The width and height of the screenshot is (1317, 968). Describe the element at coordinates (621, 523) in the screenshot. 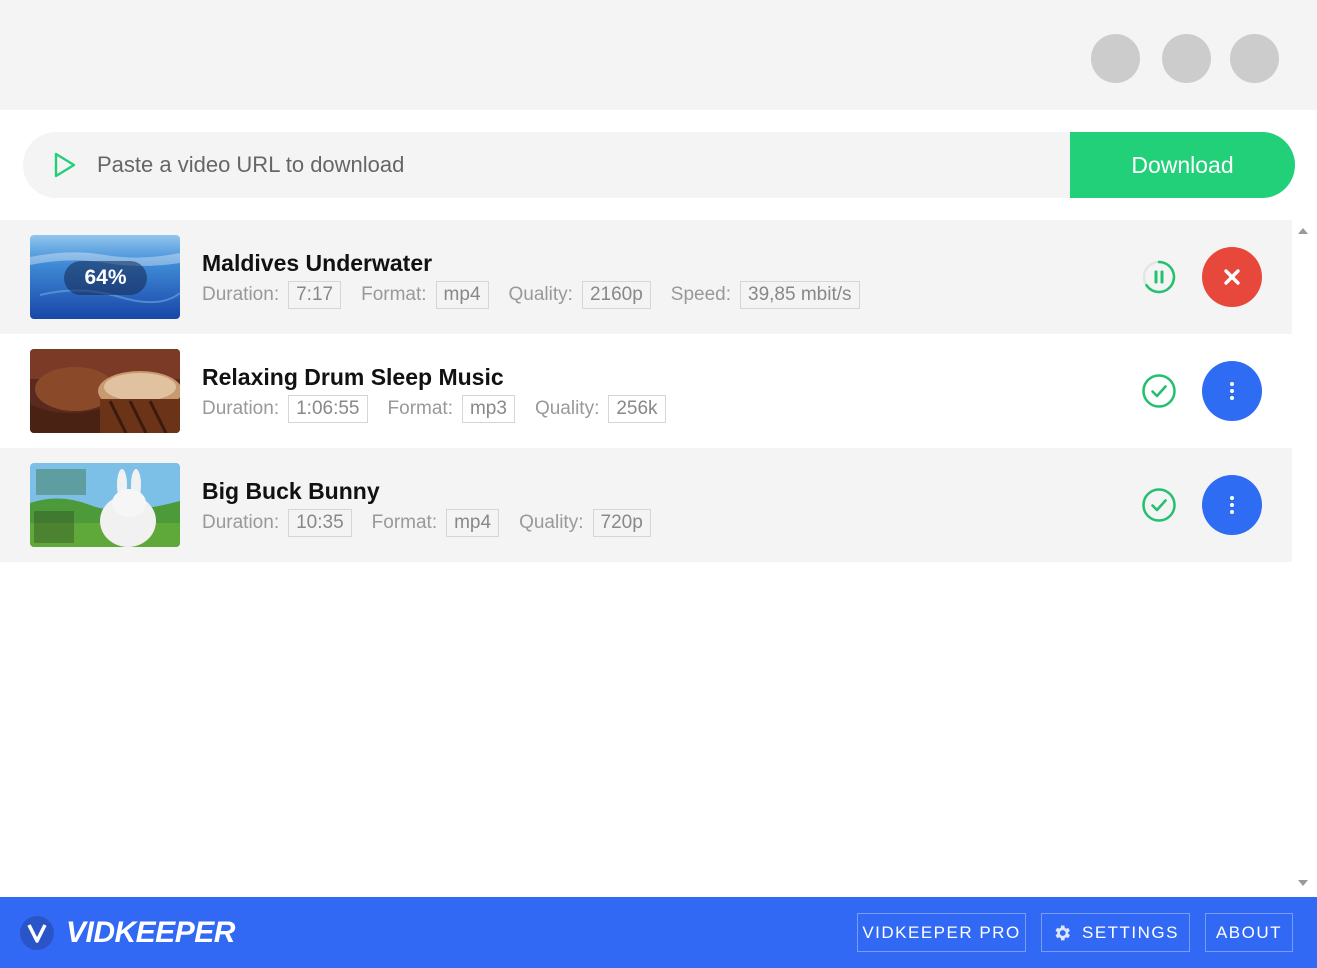

I see `quality-value: 720p` at that location.